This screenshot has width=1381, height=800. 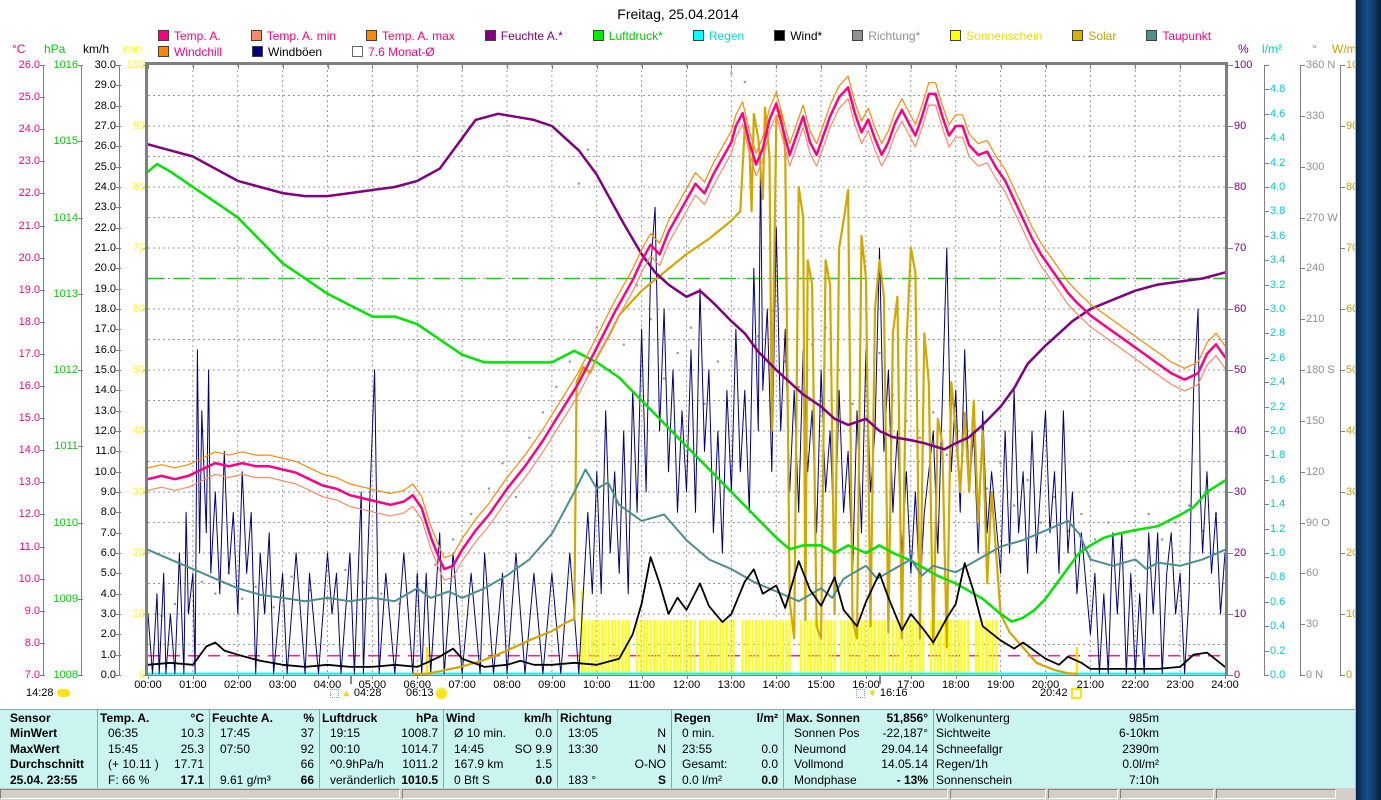 I want to click on legend-item-windchill: Windchill, so click(x=190, y=52).